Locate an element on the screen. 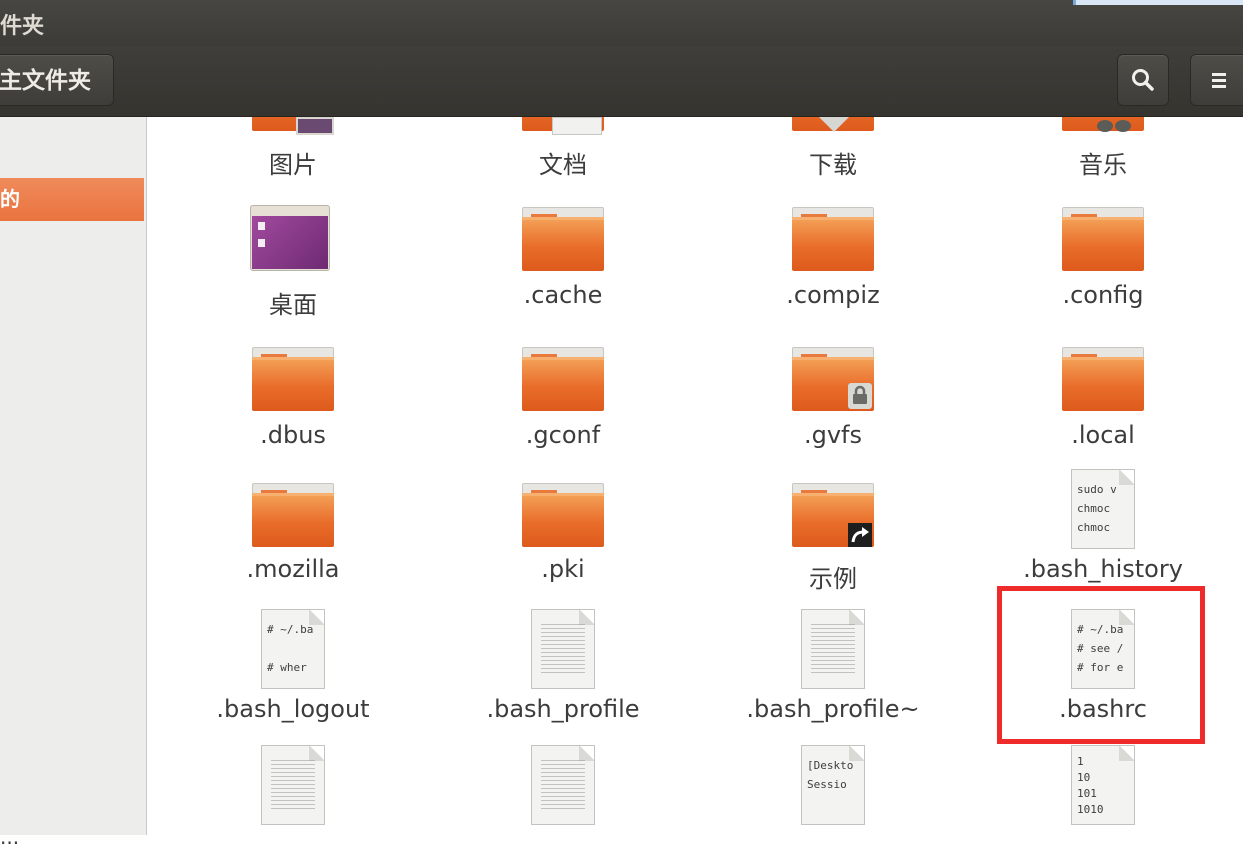 This screenshot has width=1243, height=849. file-label: 文档 is located at coordinates (563, 165).